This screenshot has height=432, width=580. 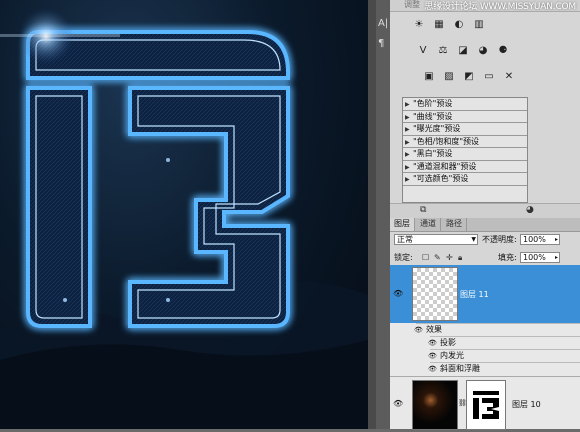 I want to click on gradient-map-icon: ▭, so click(x=489, y=76).